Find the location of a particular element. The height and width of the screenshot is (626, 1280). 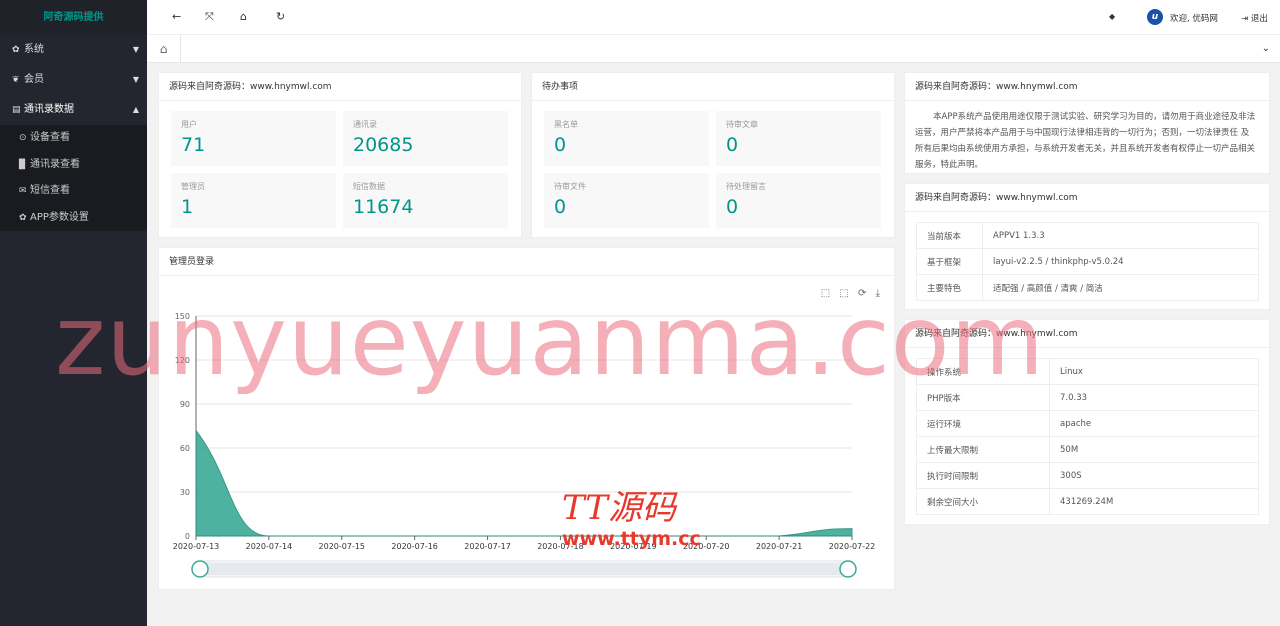

table-row: 运行环境 apache is located at coordinates (1087, 423).